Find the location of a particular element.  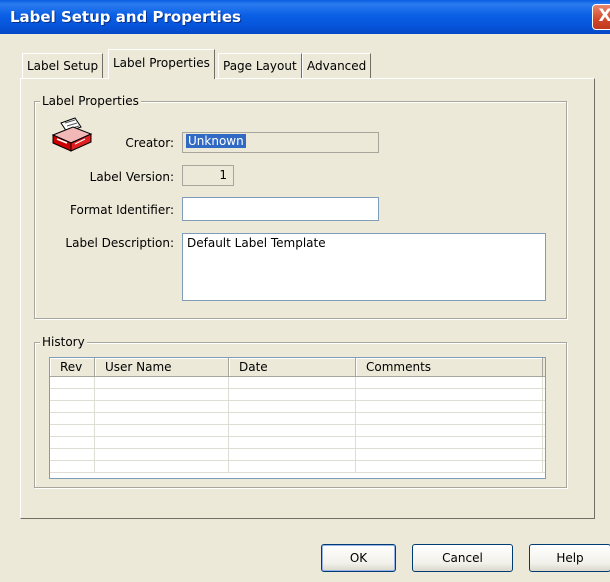

title-bar: Label Setup and Properties X is located at coordinates (305, 17).